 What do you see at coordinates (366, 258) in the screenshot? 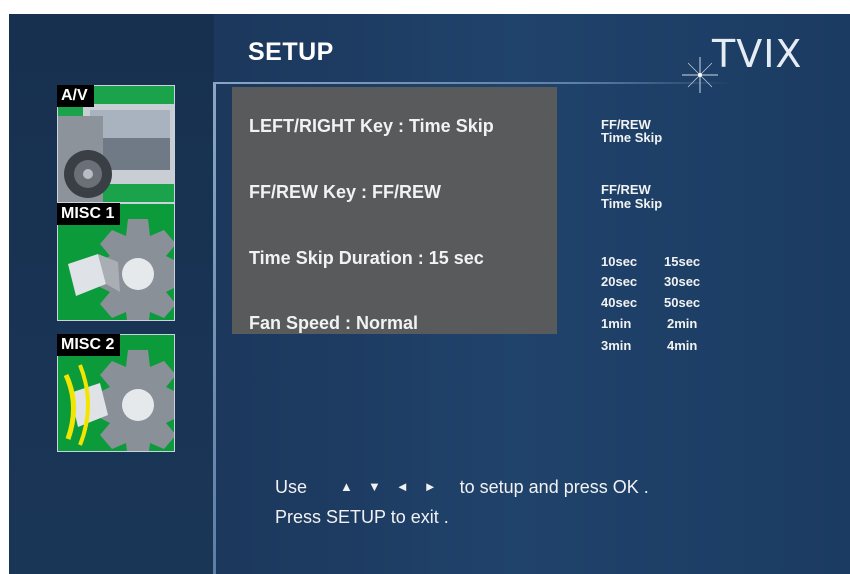
I see `menu-item-time-skip-duration: Time Skip Duration : 15 sec` at bounding box center [366, 258].